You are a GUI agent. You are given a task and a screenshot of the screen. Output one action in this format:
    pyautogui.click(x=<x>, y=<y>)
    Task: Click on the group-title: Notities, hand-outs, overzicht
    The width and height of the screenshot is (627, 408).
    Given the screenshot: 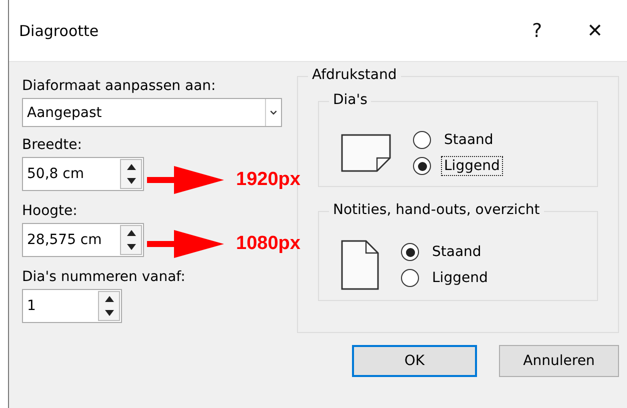 What is the action you would take?
    pyautogui.click(x=436, y=210)
    